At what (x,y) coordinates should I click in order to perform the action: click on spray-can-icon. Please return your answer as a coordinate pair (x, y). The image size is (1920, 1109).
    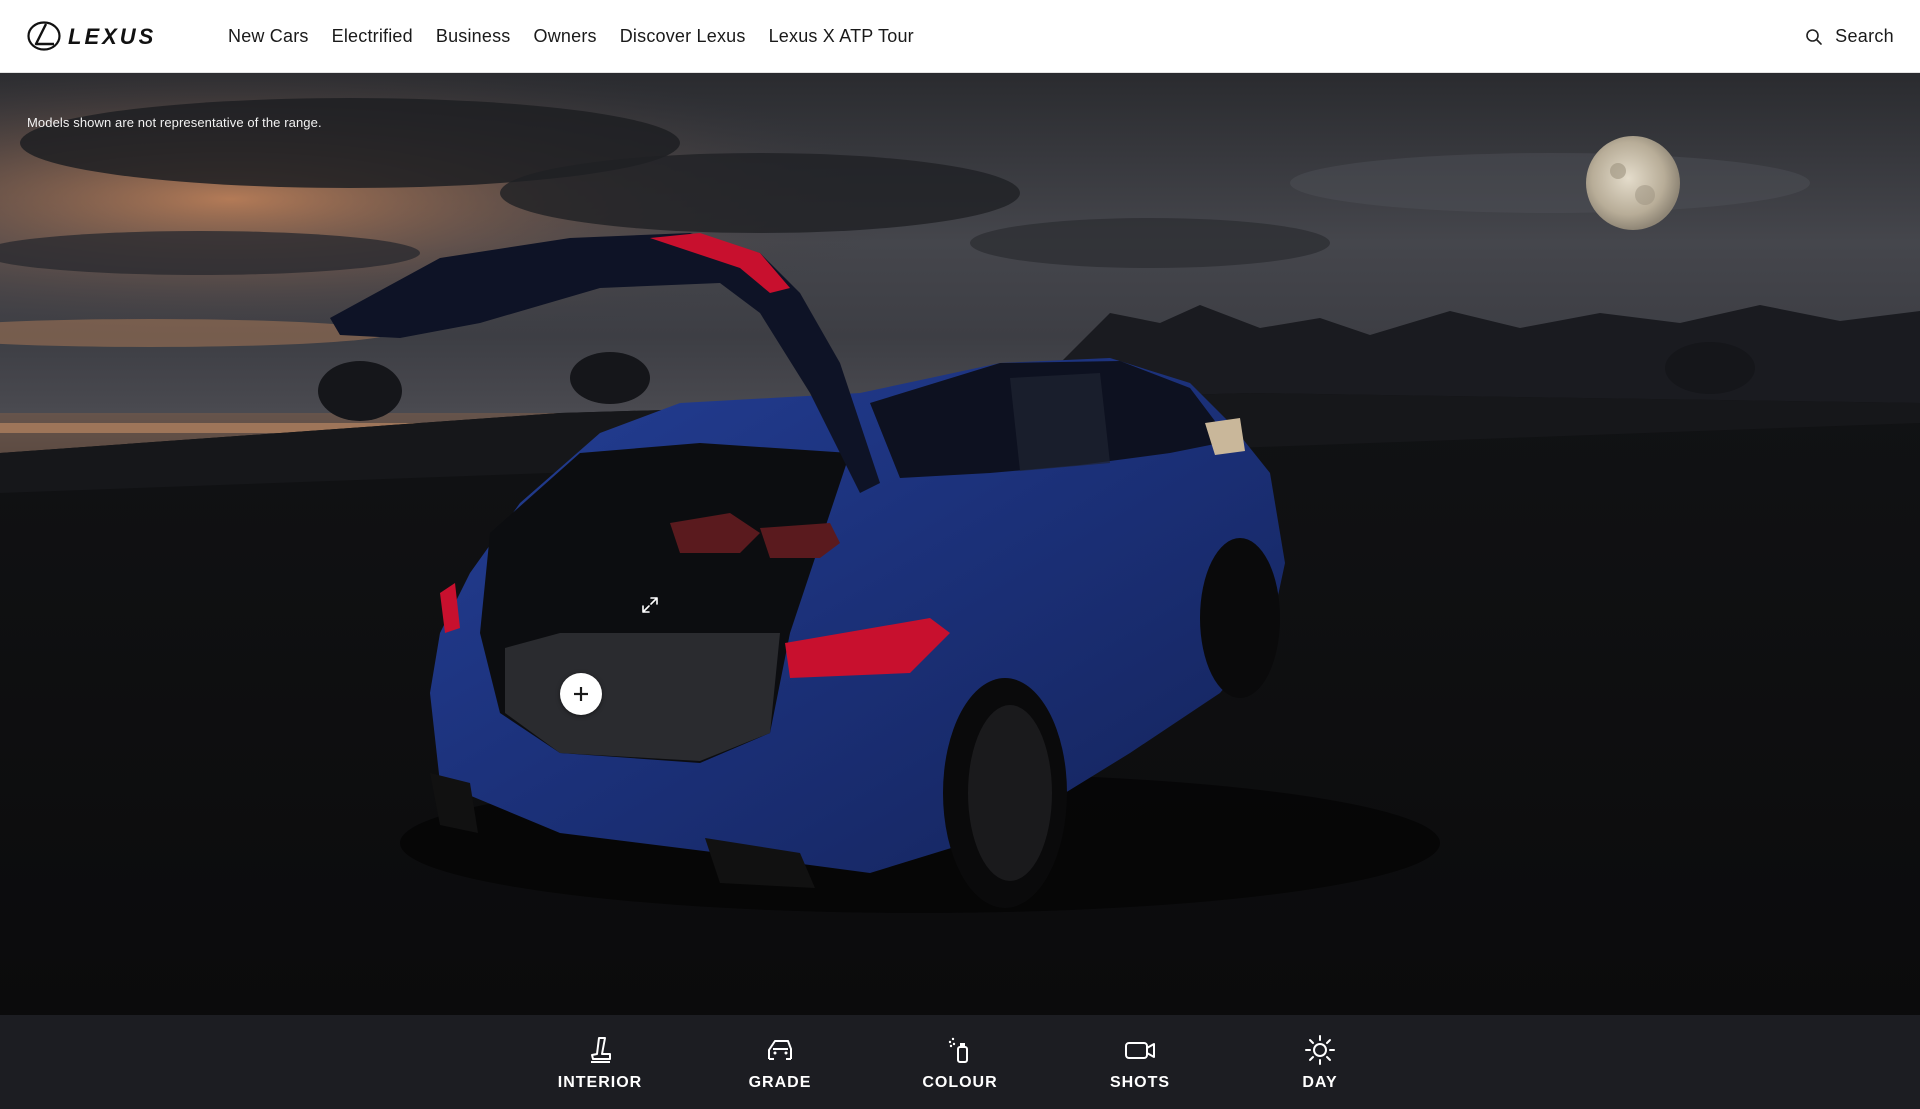
    Looking at the image, I should click on (960, 1050).